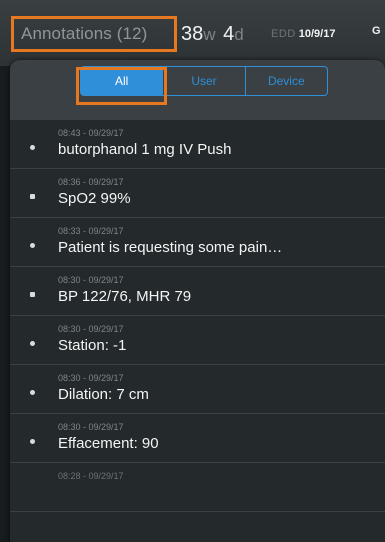 The height and width of the screenshot is (542, 385). I want to click on edd-label: EDD, so click(283, 34).